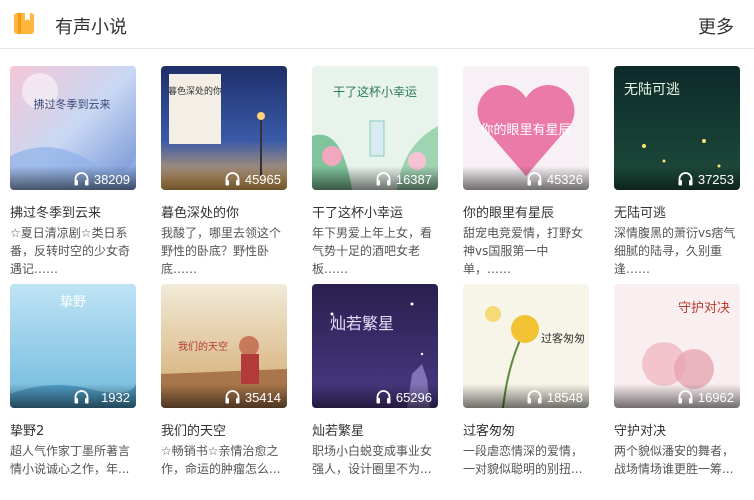 The width and height of the screenshot is (754, 500). What do you see at coordinates (111, 179) in the screenshot?
I see `play-count: 38209` at bounding box center [111, 179].